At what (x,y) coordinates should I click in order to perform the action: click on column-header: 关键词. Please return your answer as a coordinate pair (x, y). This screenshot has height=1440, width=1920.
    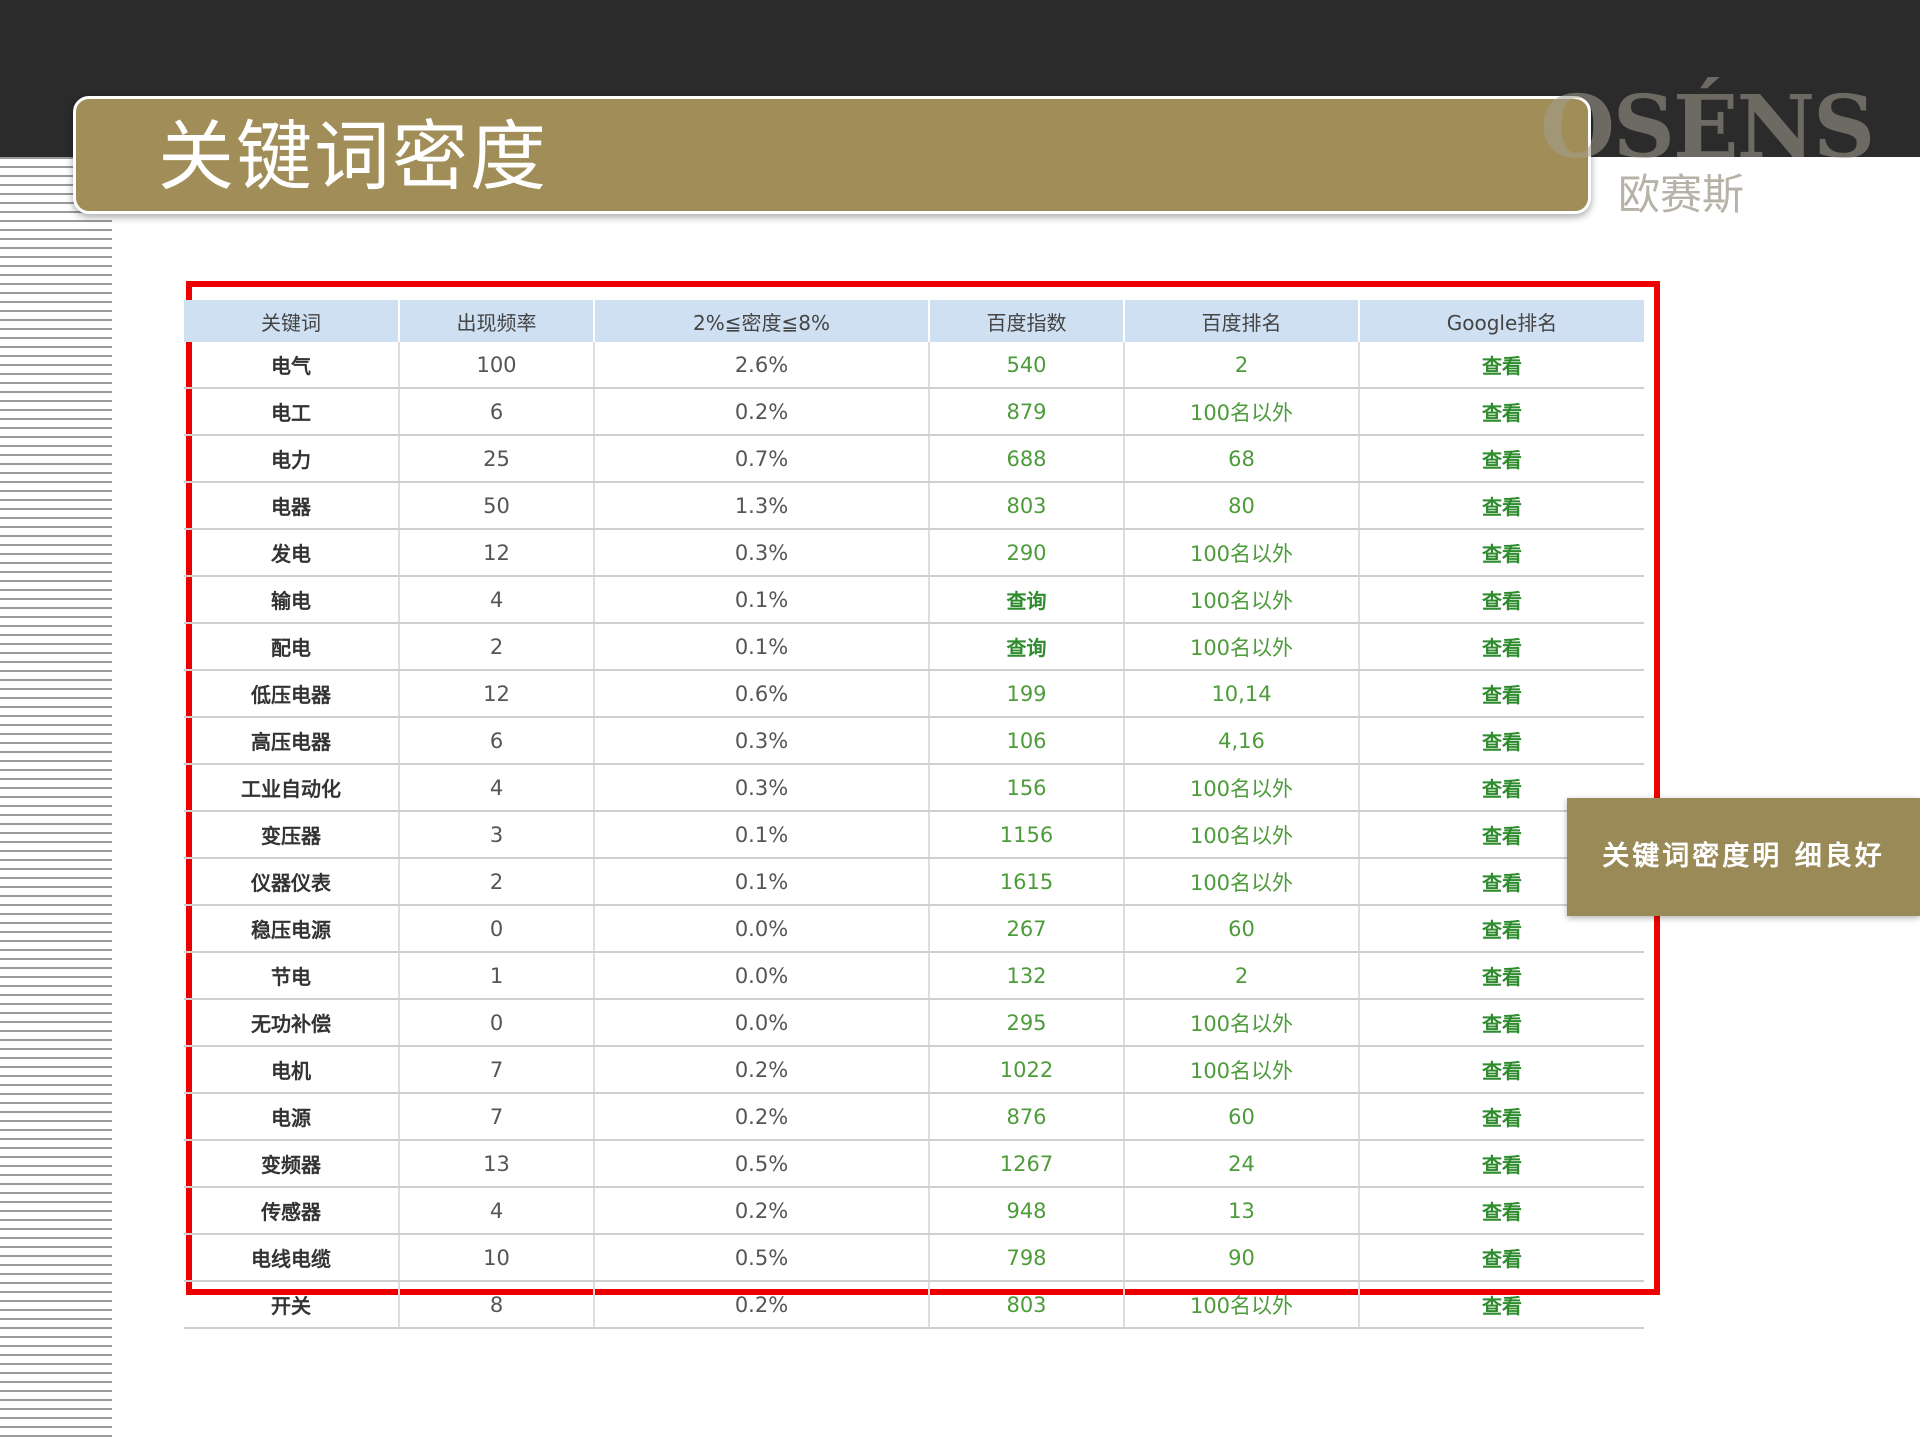
    Looking at the image, I should click on (292, 321).